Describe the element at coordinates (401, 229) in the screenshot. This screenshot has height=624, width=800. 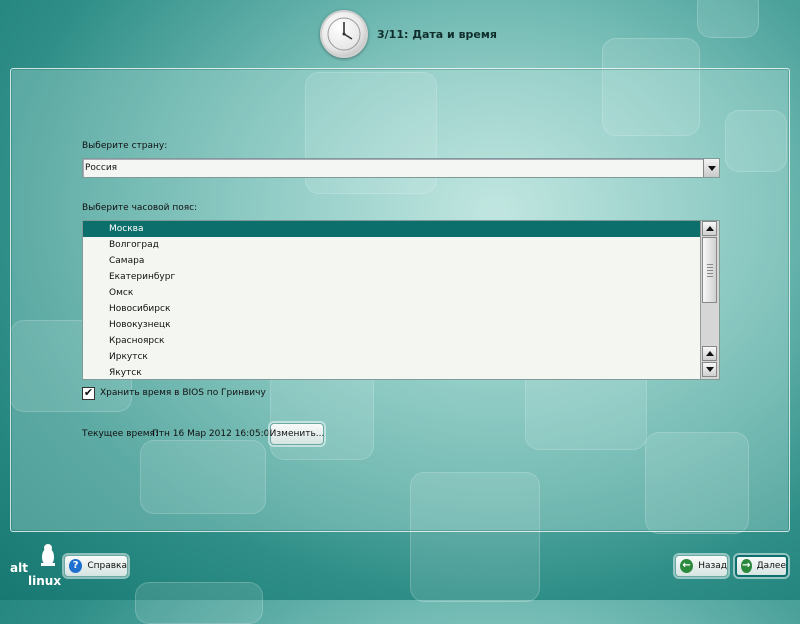
I see `list-item: Москва` at that location.